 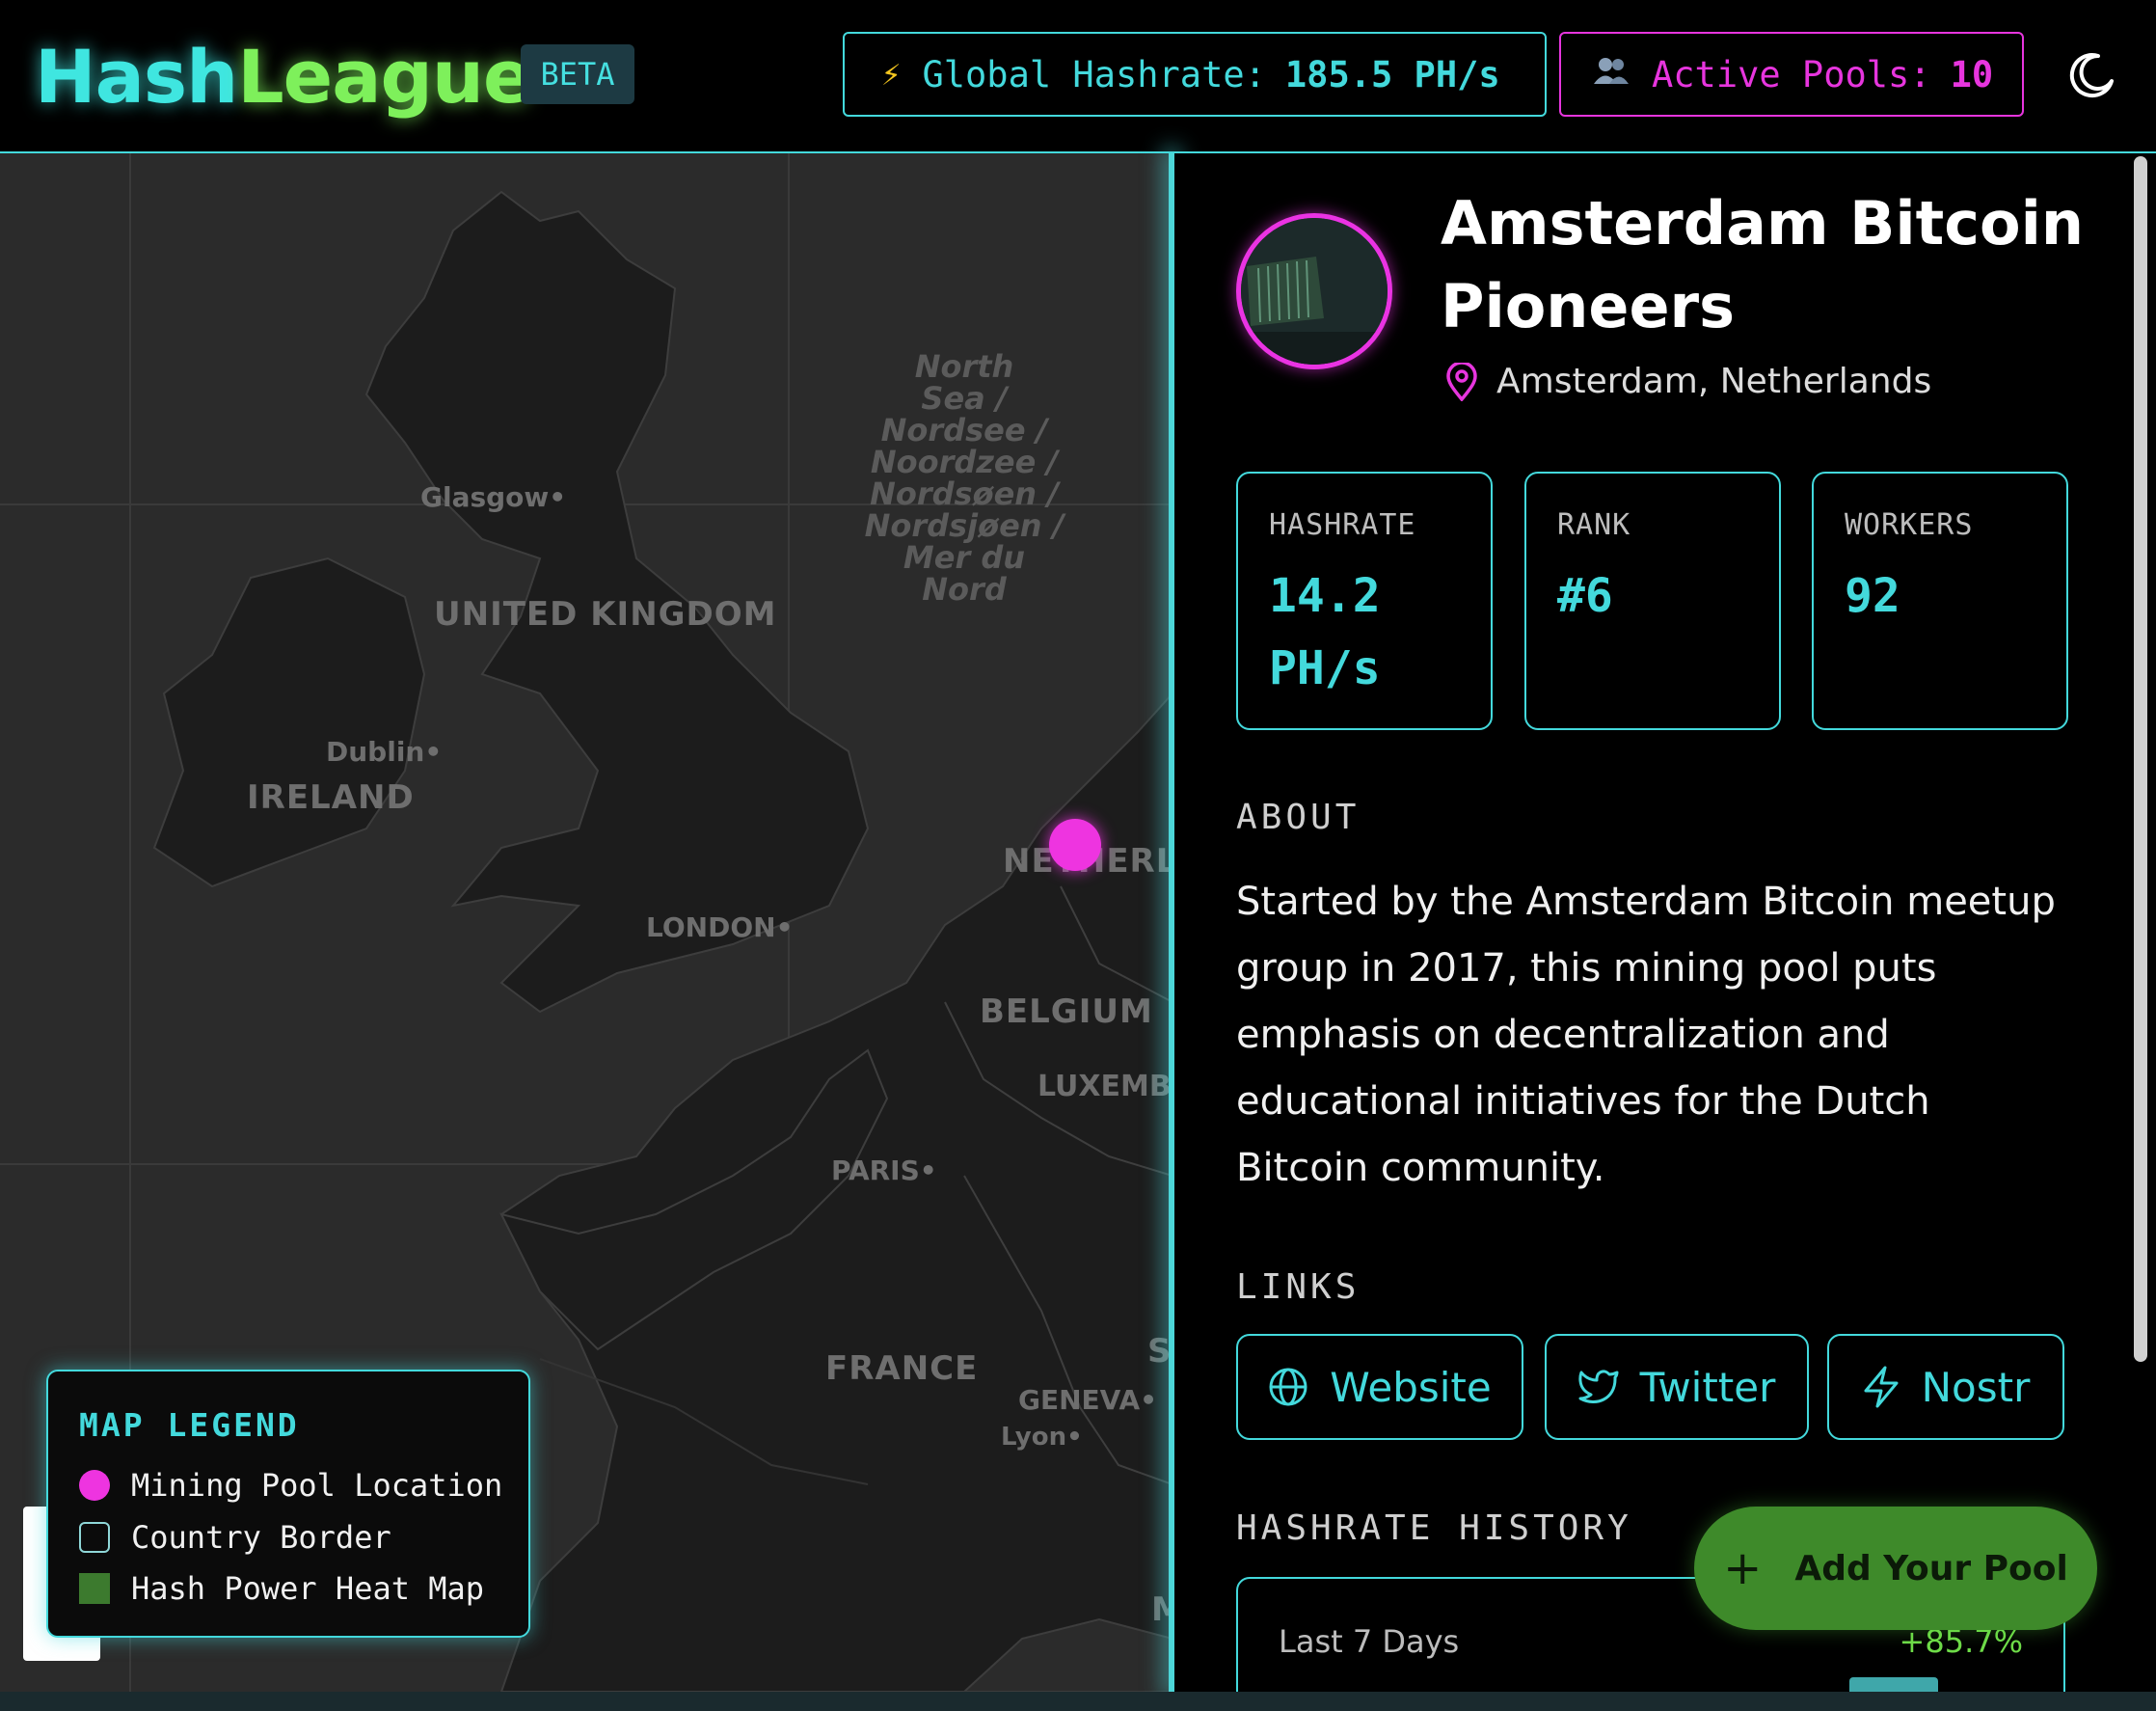 What do you see at coordinates (902, 1369) in the screenshot?
I see `country-label-france: FRANCE` at bounding box center [902, 1369].